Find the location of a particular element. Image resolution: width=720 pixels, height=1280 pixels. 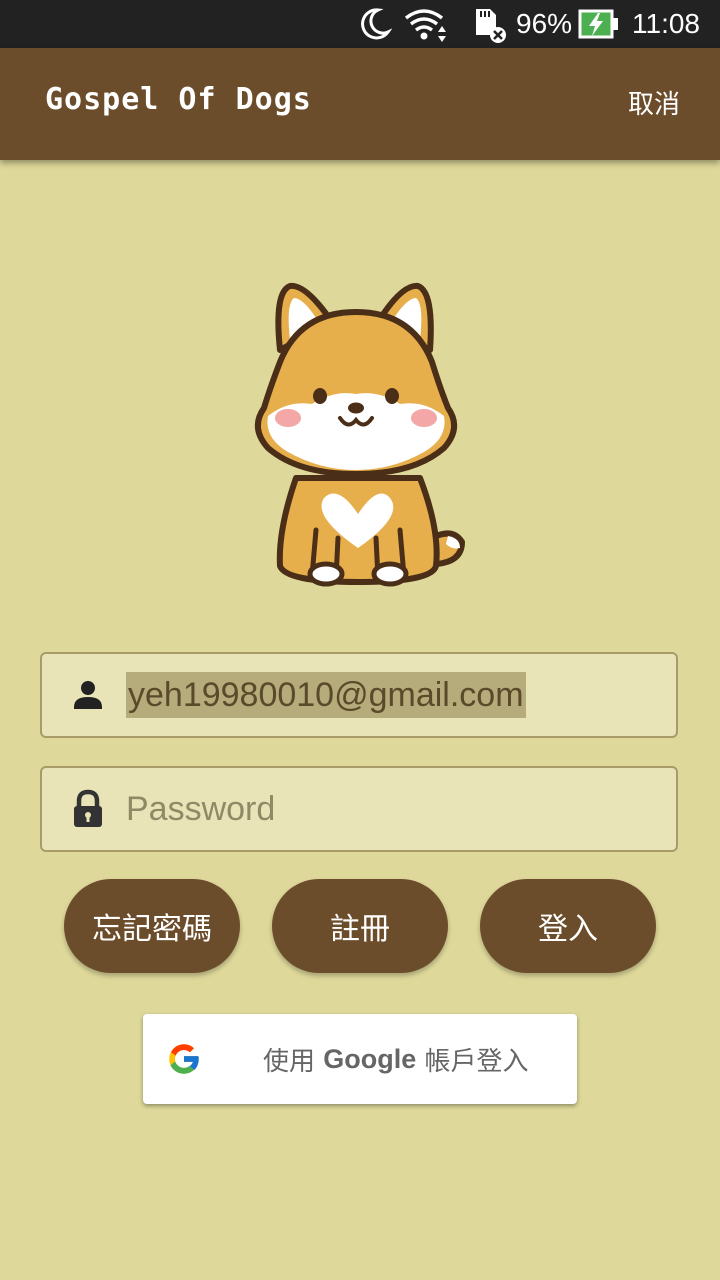

app-bar: Gospel Of Dogs 取消 is located at coordinates (360, 104).